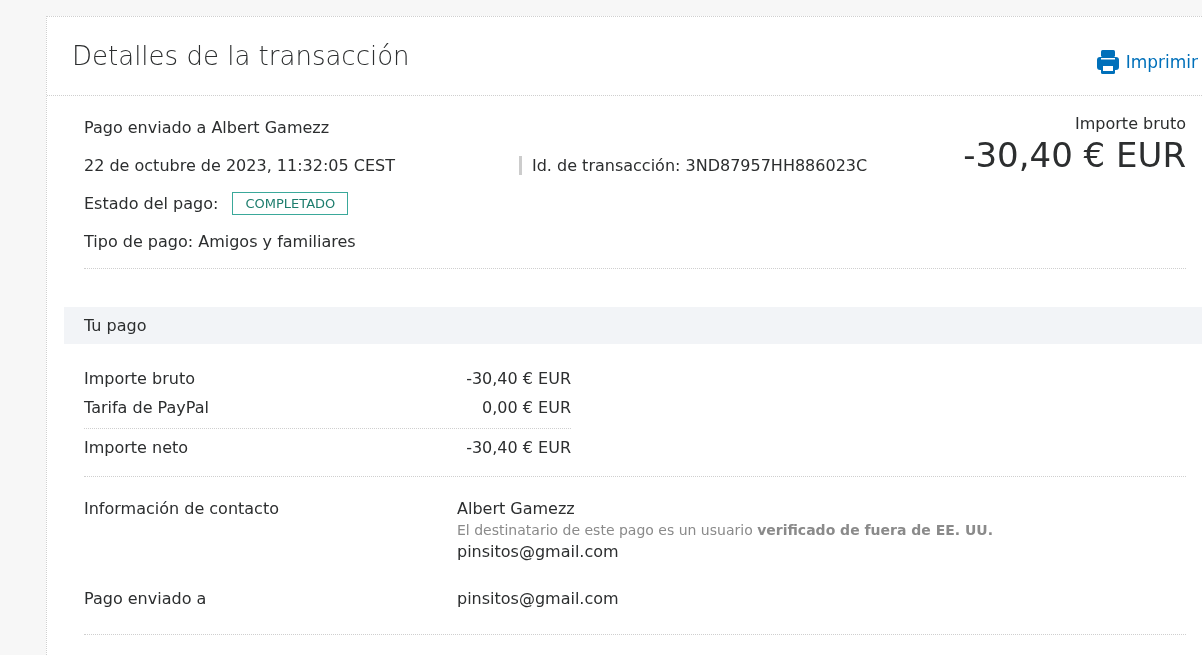 The width and height of the screenshot is (1202, 655). Describe the element at coordinates (1146, 62) in the screenshot. I see `print-link: Imprimir` at that location.